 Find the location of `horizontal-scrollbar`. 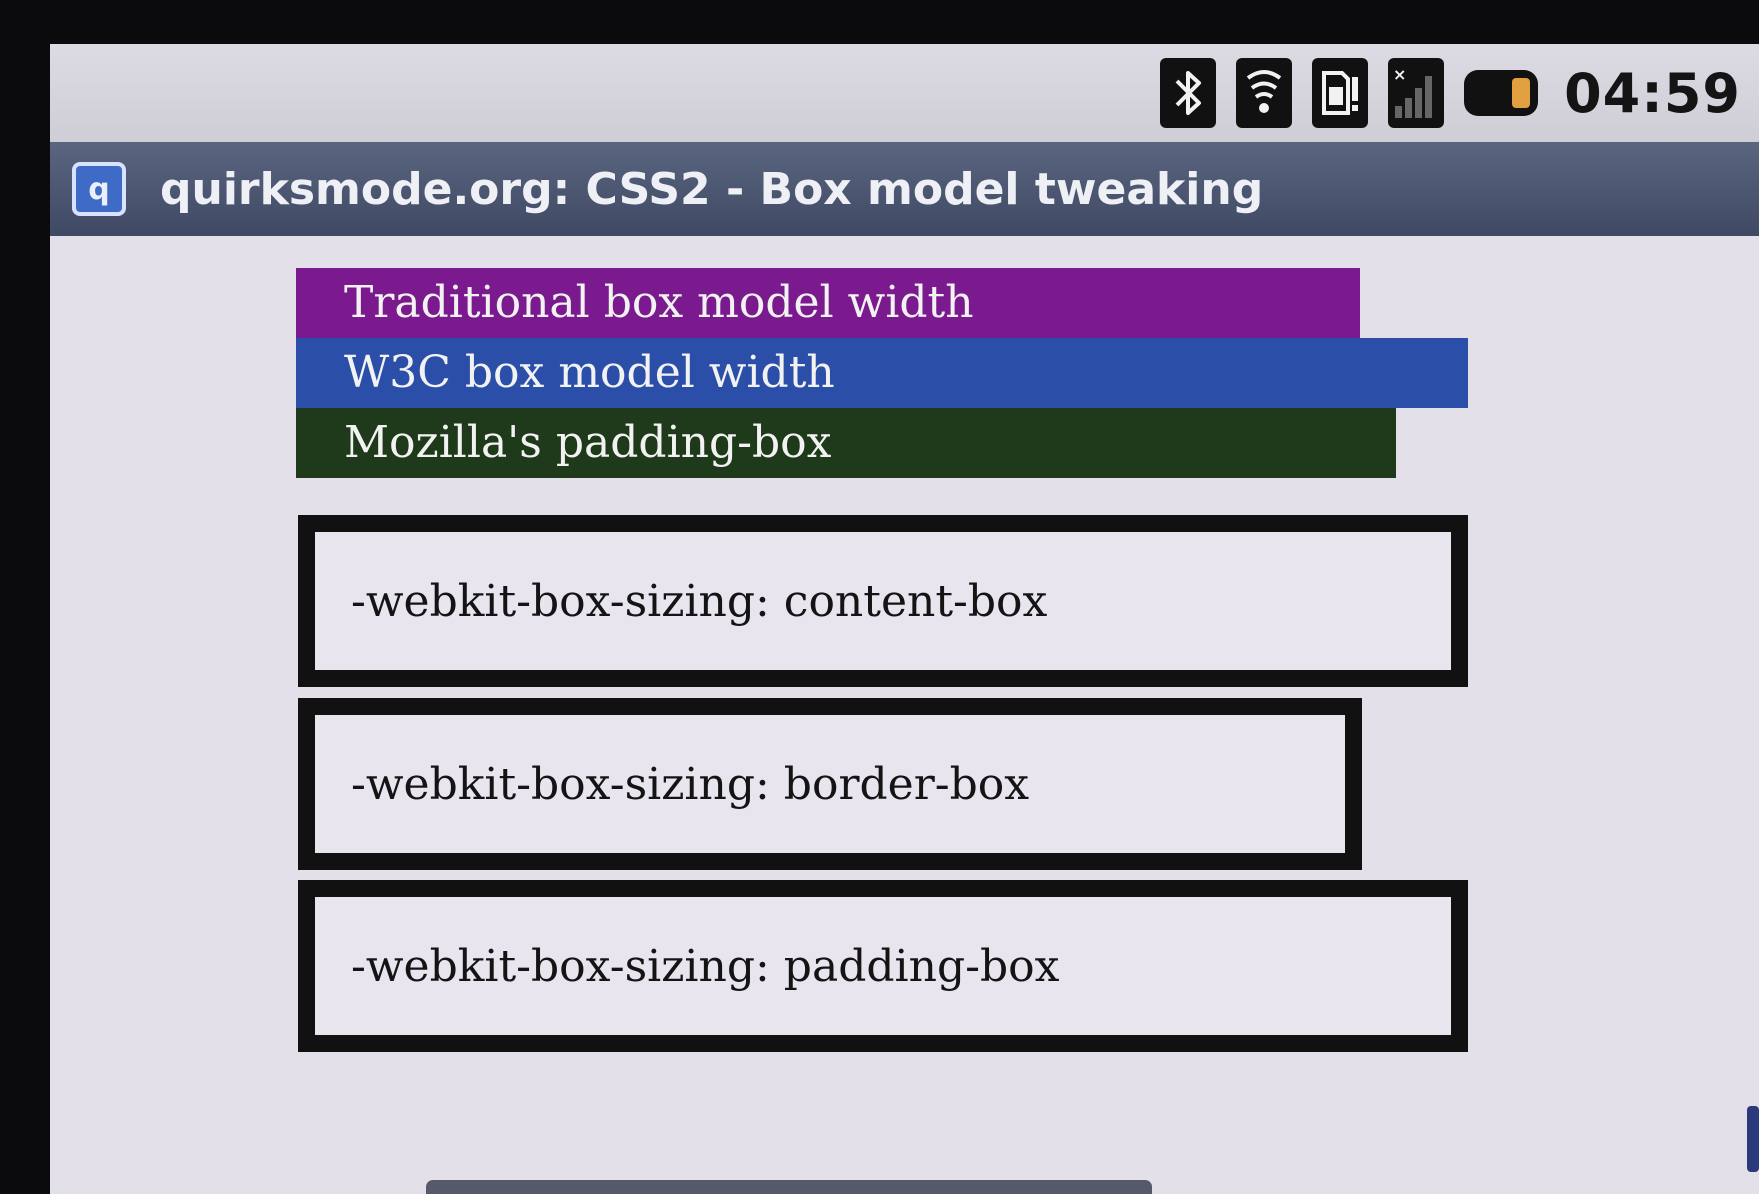

horizontal-scrollbar is located at coordinates (789, 1187).